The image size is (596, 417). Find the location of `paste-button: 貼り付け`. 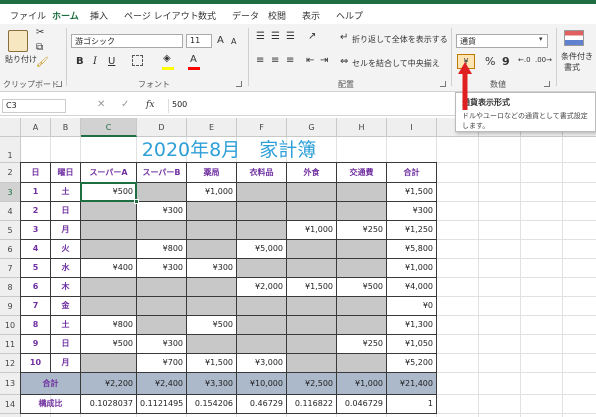

paste-button: 貼り付け is located at coordinates (21, 59).